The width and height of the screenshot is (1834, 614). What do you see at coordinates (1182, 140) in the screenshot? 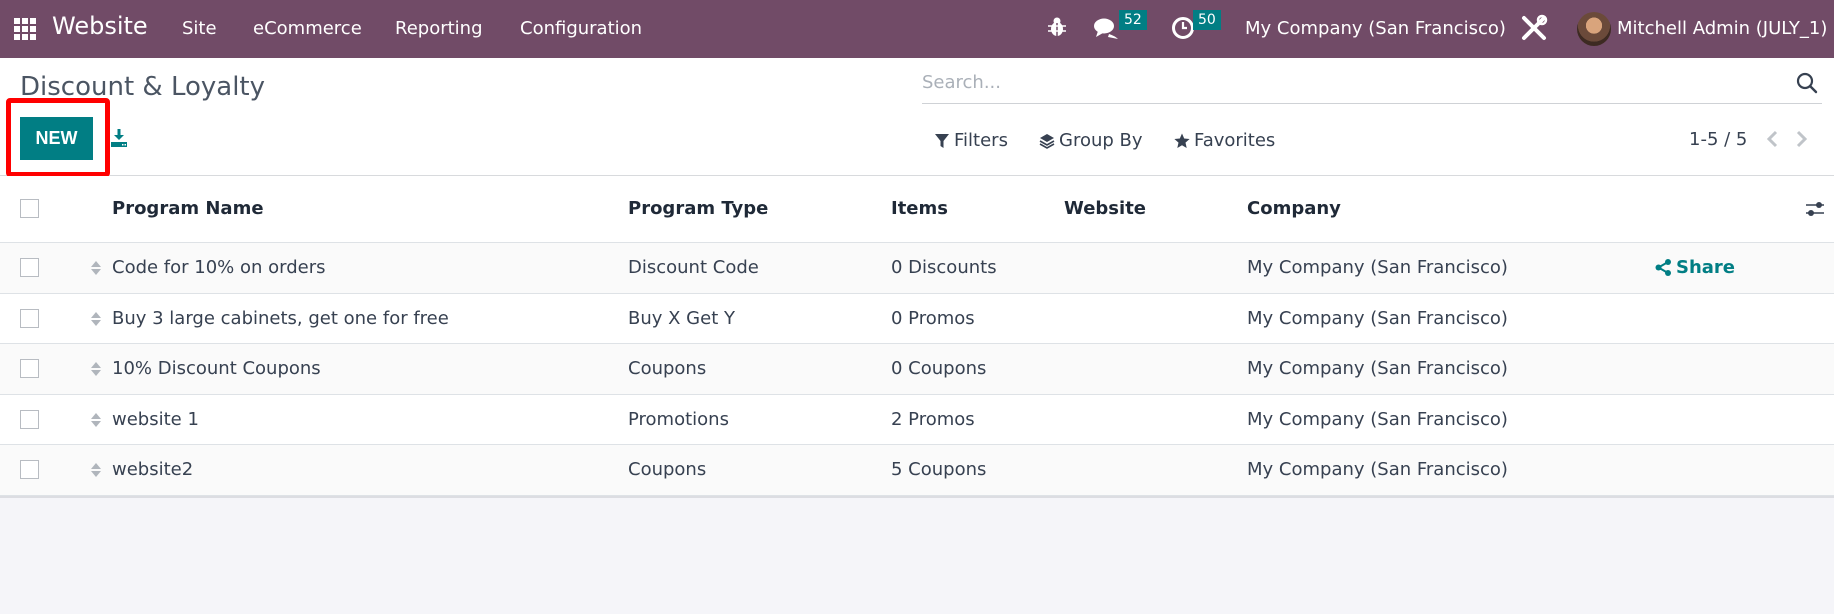
I see `star-icon` at bounding box center [1182, 140].